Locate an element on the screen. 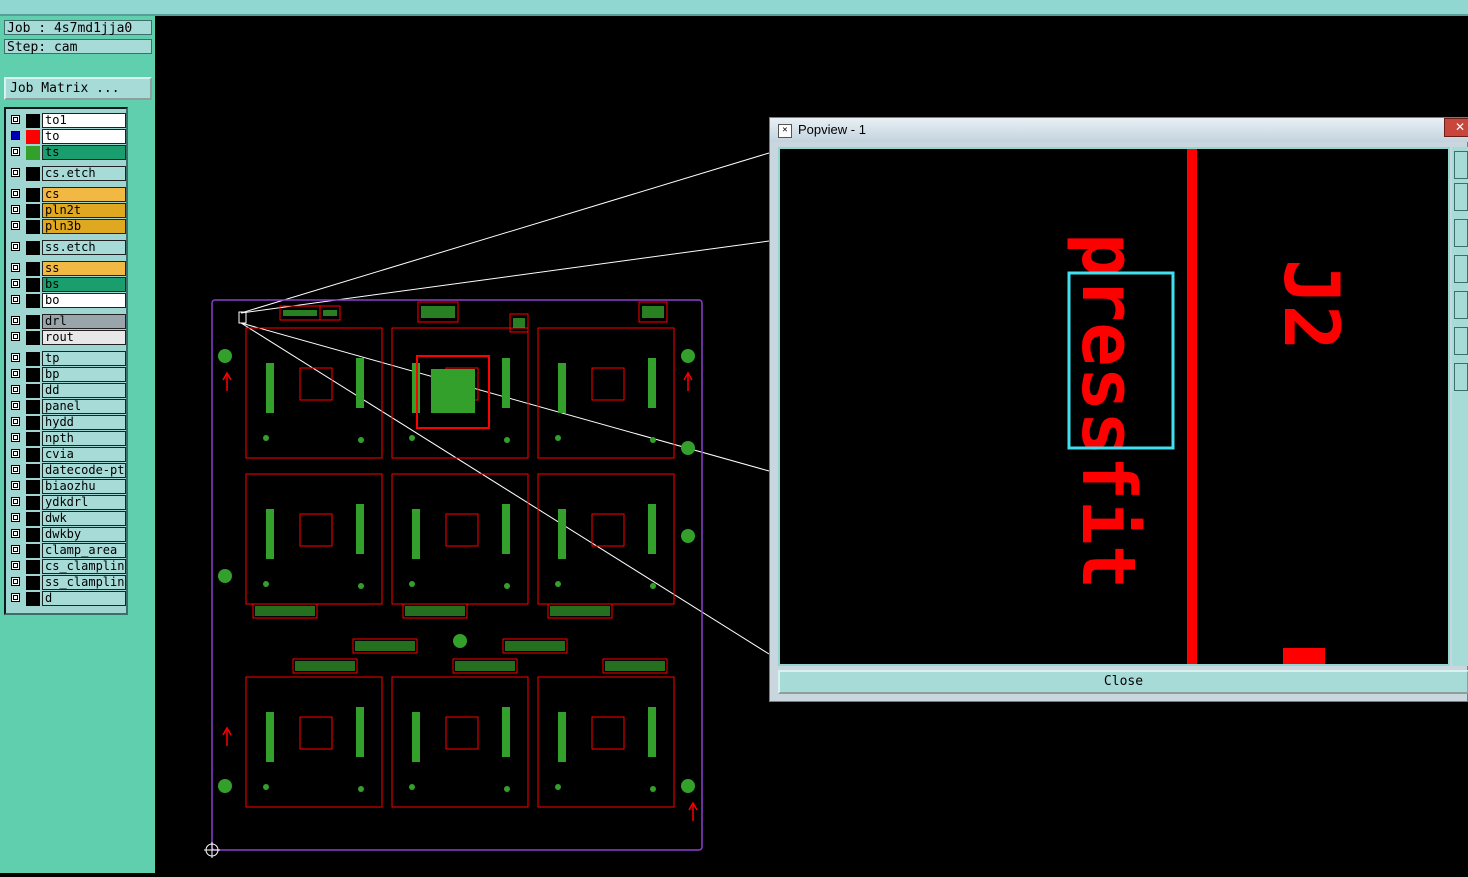 Image resolution: width=1468 pixels, height=877 pixels. layer-name: cvia is located at coordinates (84, 454).